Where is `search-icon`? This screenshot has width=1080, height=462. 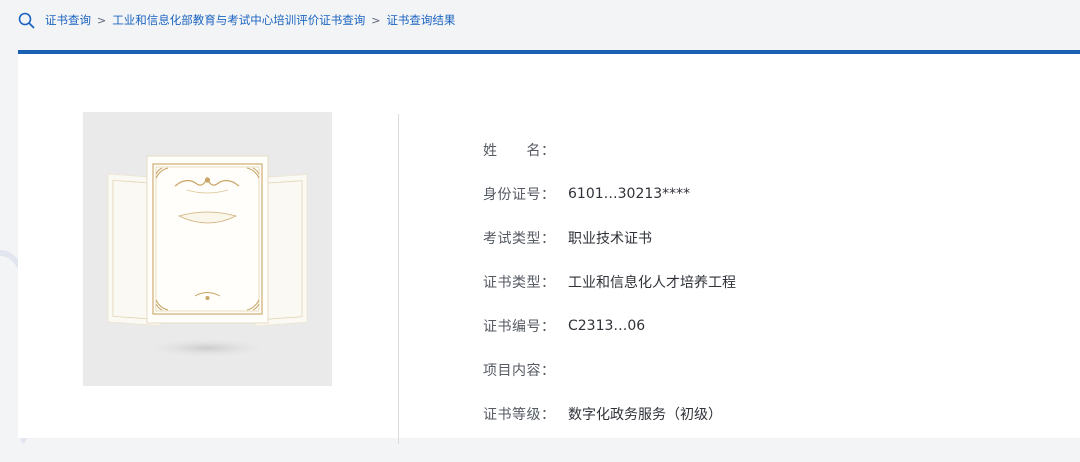
search-icon is located at coordinates (26, 20).